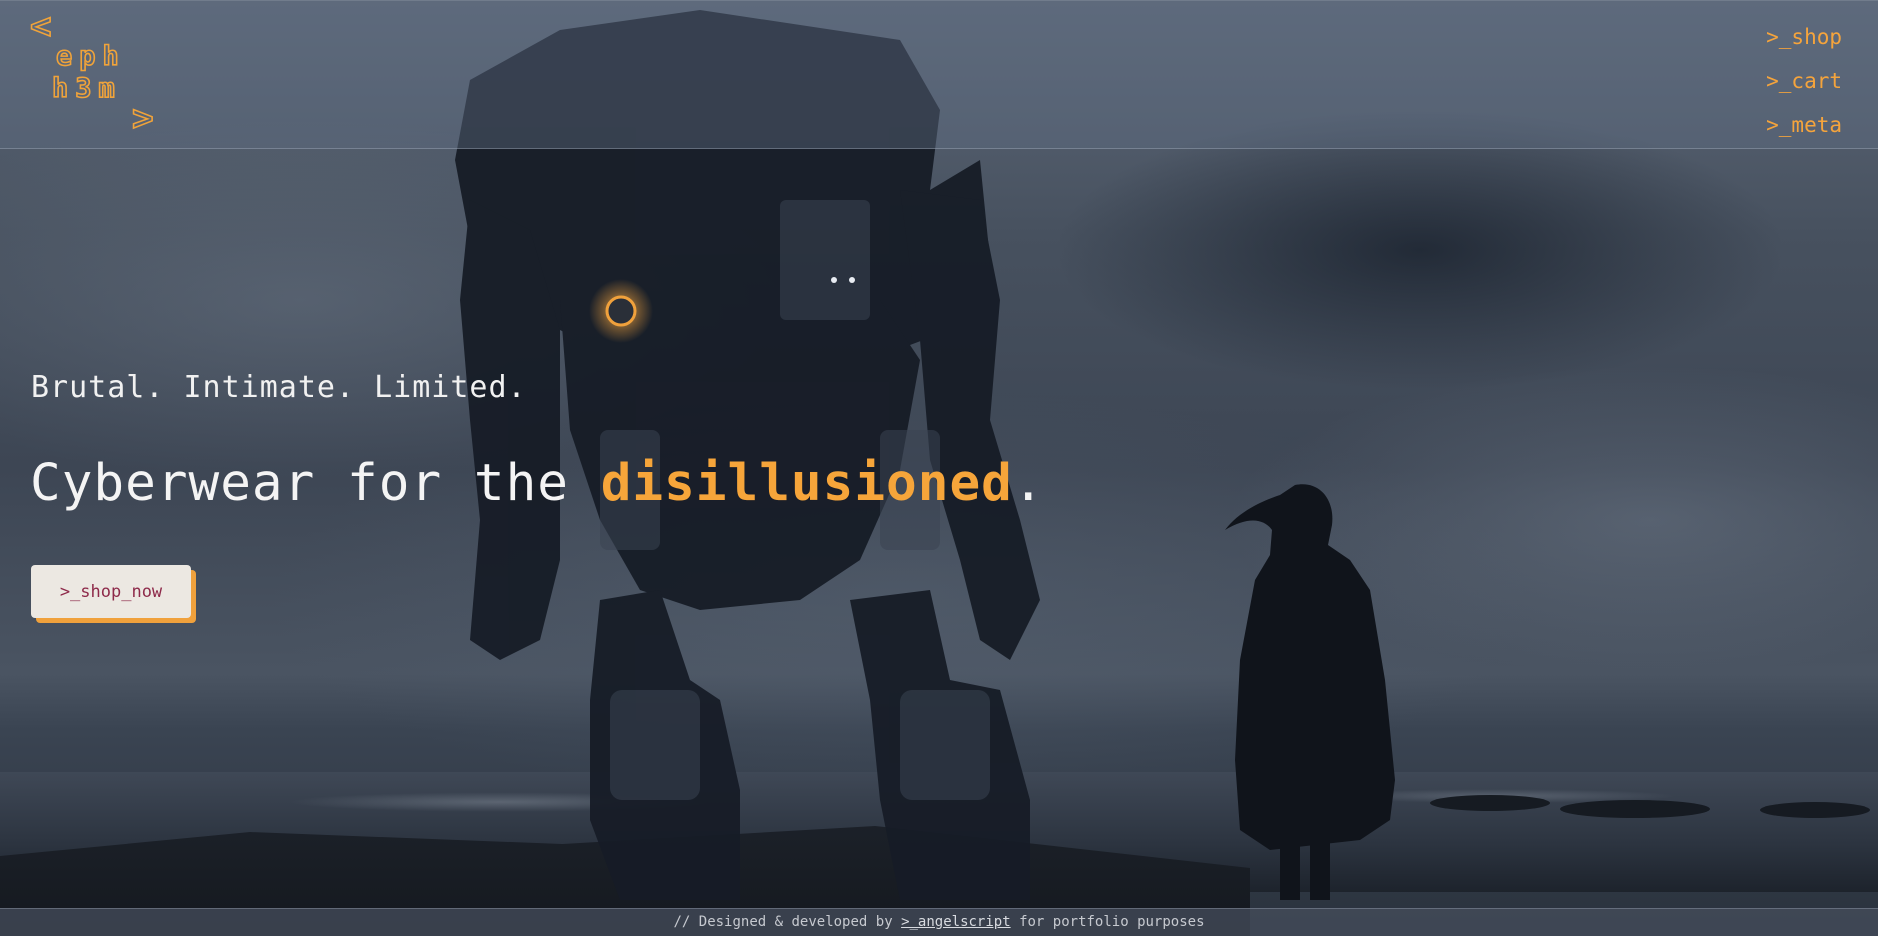  I want to click on nav-link-cart: >_cart, so click(1804, 81).